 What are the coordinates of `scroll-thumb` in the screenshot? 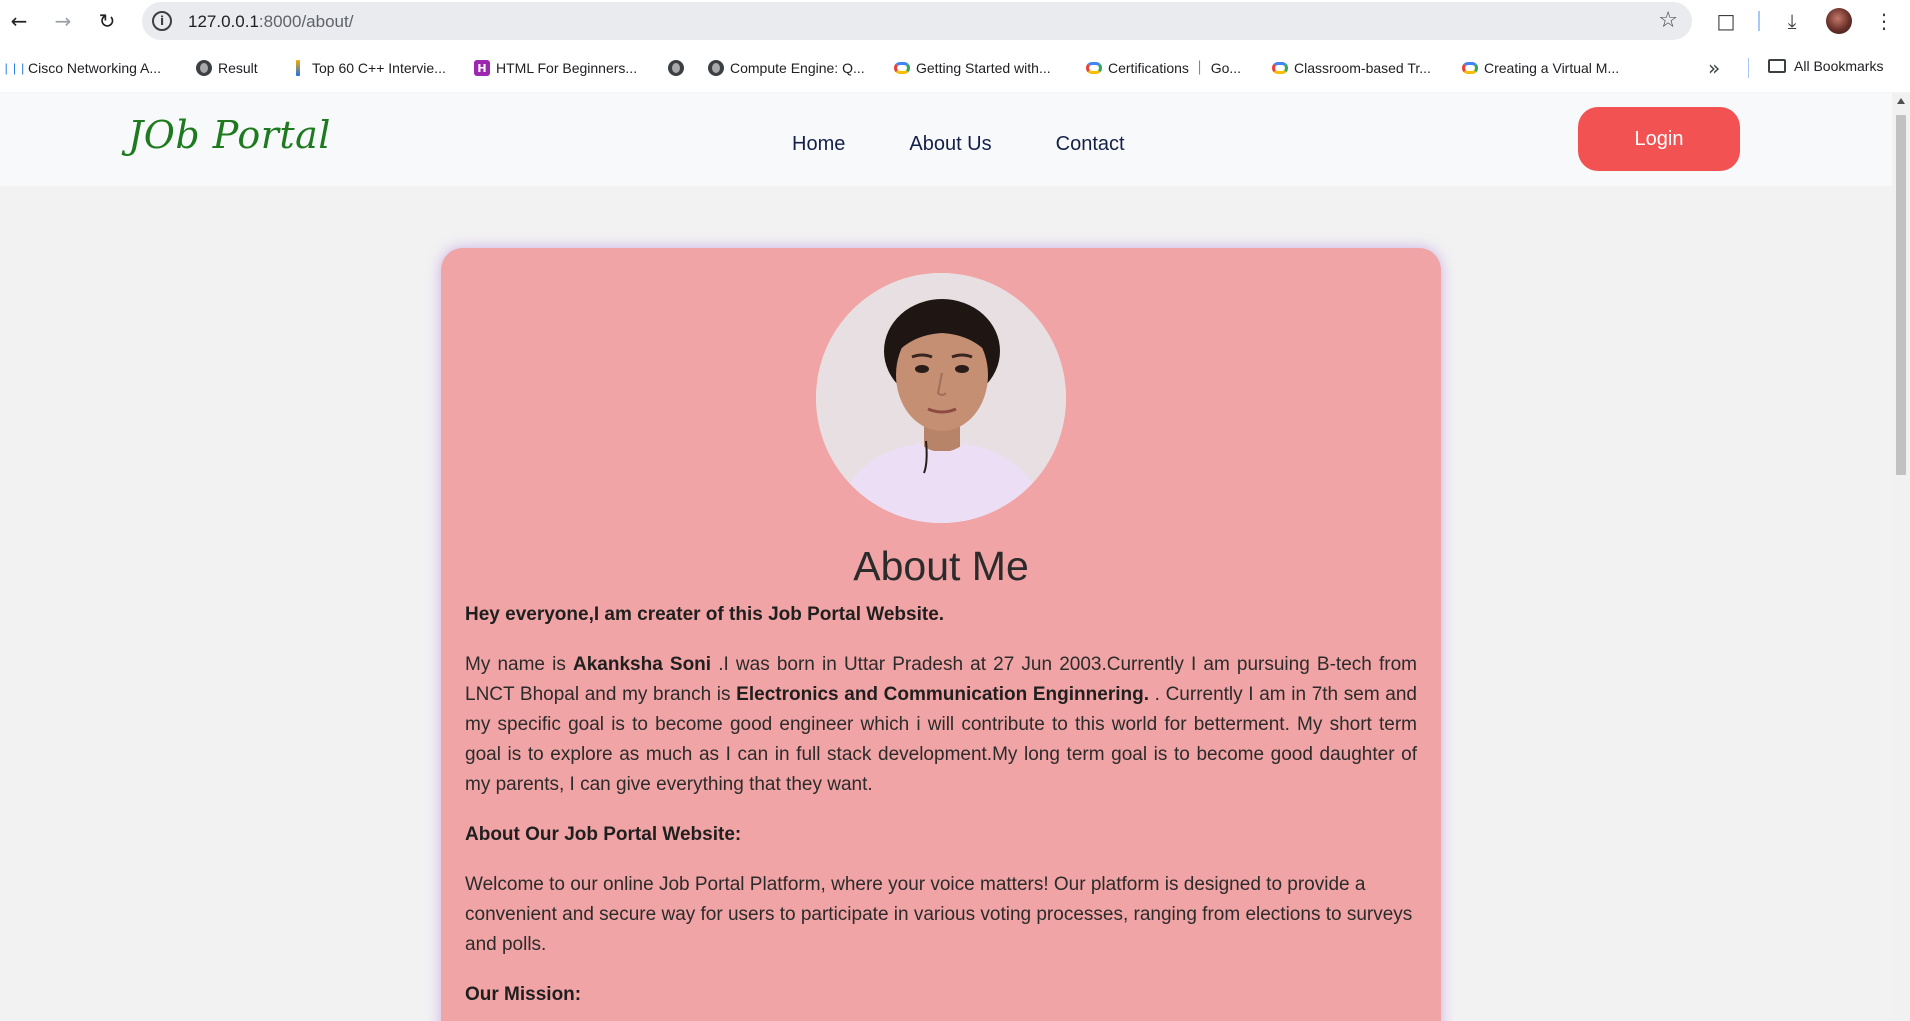 It's located at (1901, 295).